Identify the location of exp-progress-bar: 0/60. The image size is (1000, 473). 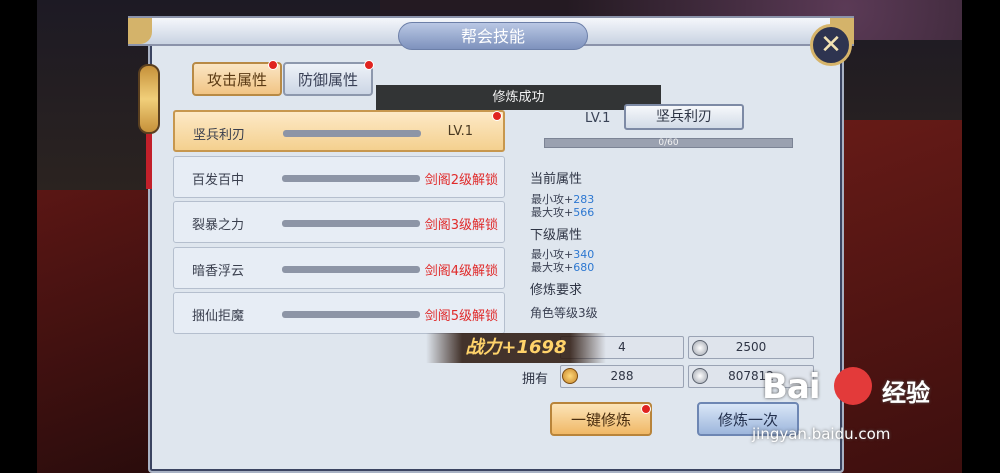
(668, 143).